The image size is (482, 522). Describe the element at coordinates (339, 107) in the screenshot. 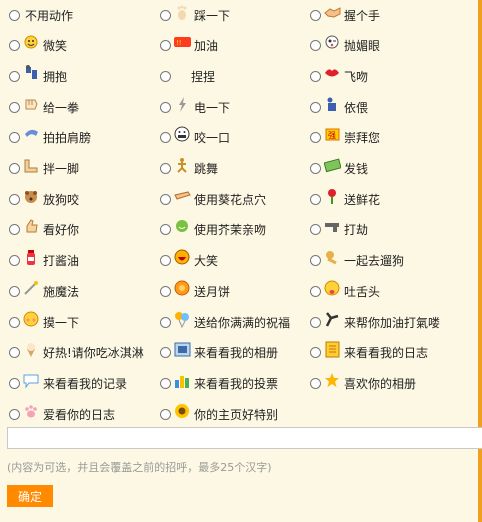

I see `action-option: 依偎` at that location.